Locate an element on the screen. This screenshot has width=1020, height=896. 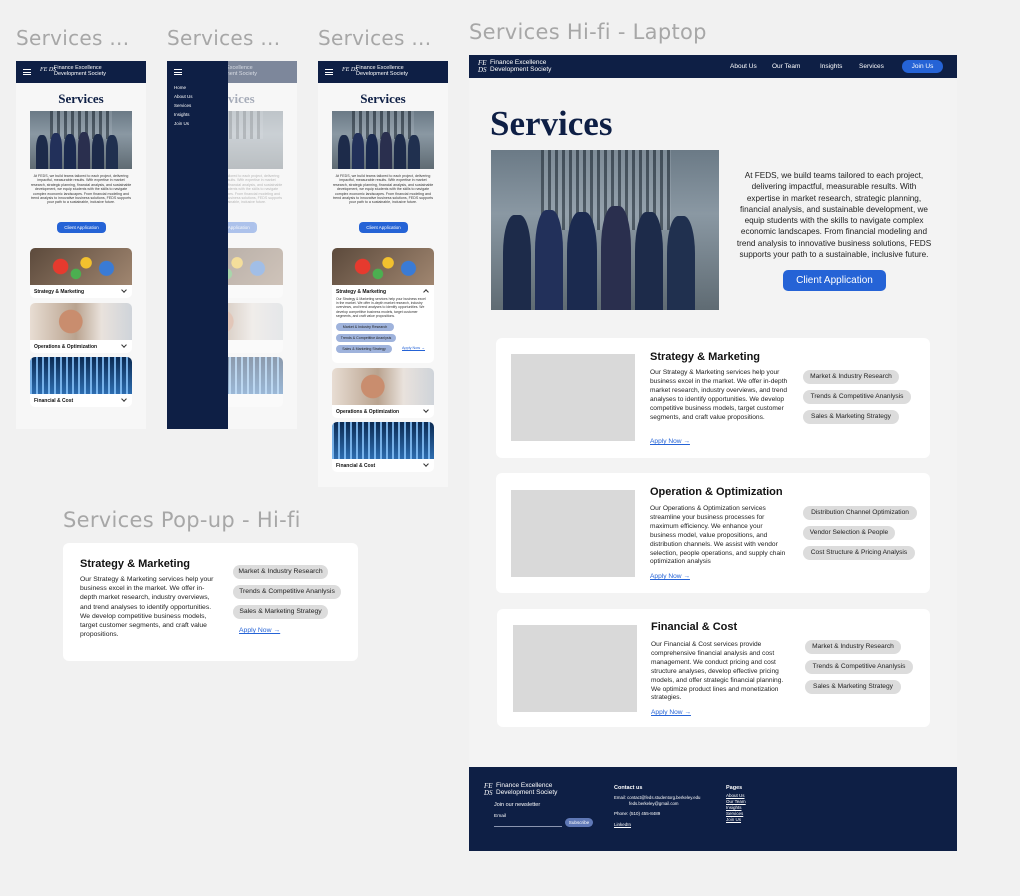
email-label: Email is located at coordinates (500, 816).